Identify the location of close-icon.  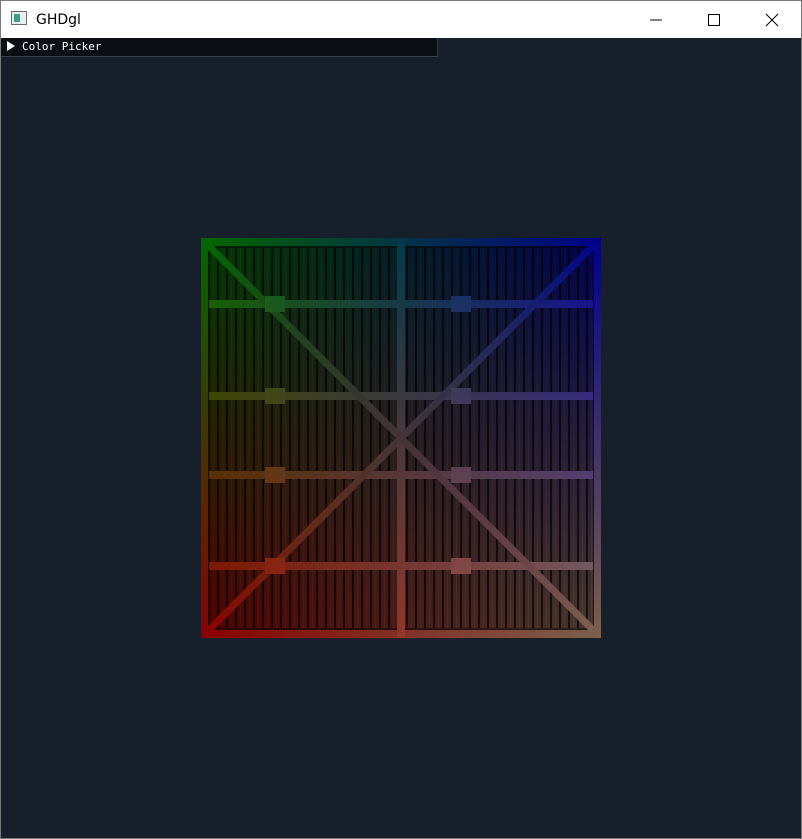
(772, 20).